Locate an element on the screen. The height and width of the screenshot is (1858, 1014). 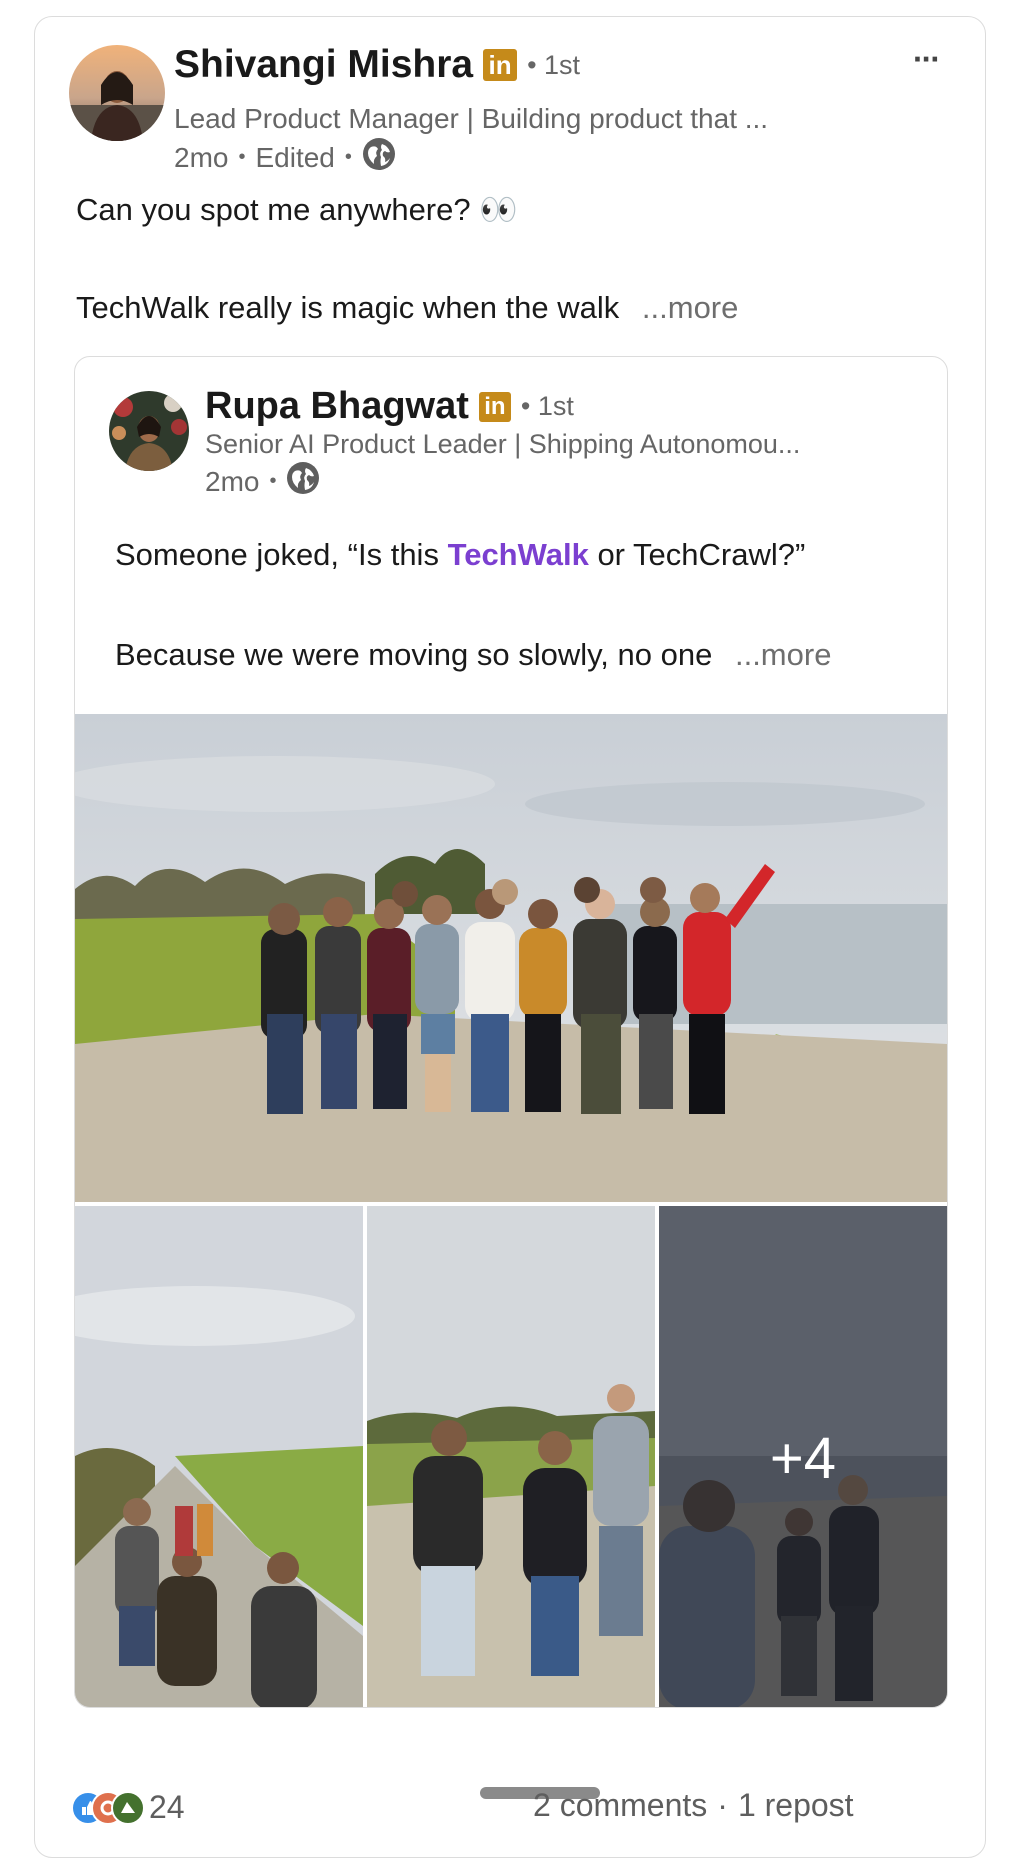
support-icon is located at coordinates (128, 1808).